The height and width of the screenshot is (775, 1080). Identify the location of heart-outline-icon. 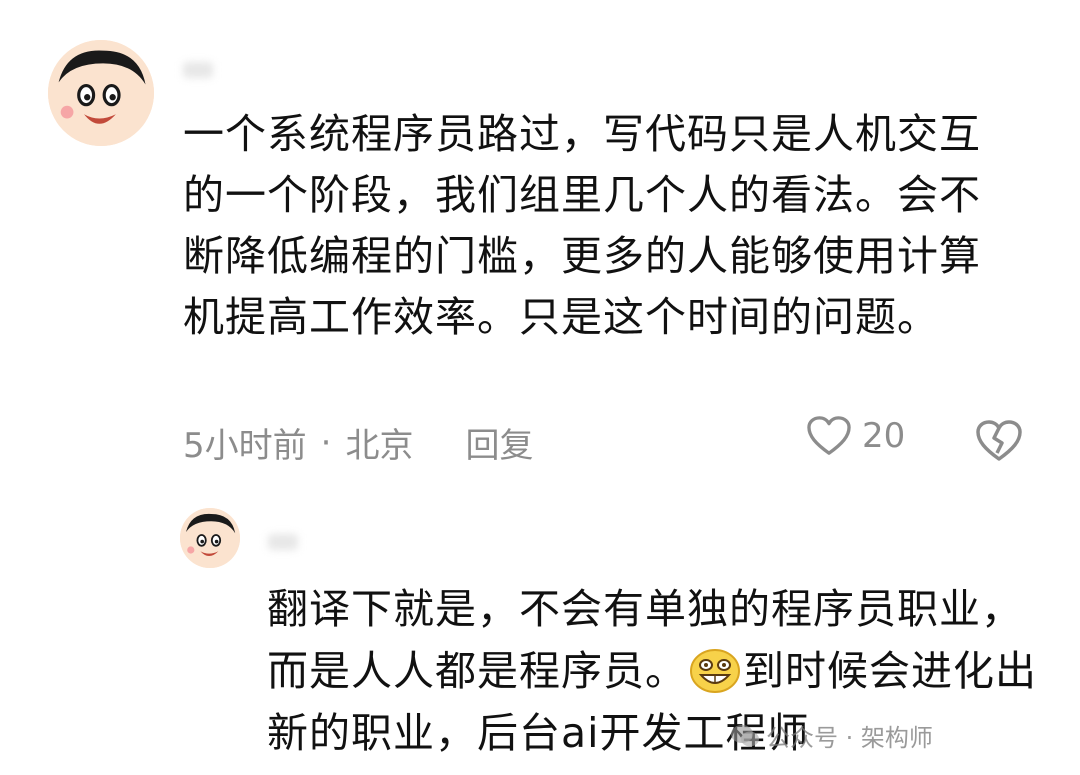
(829, 435).